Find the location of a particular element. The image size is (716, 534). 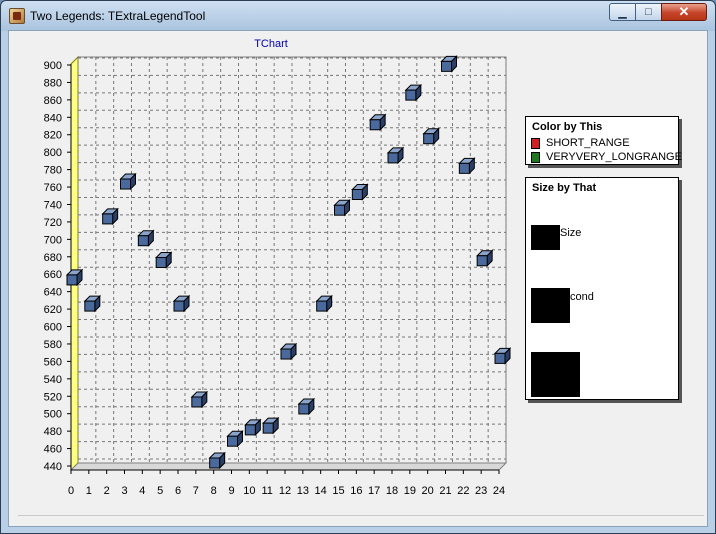

chart-title: TChart is located at coordinates (271, 44).